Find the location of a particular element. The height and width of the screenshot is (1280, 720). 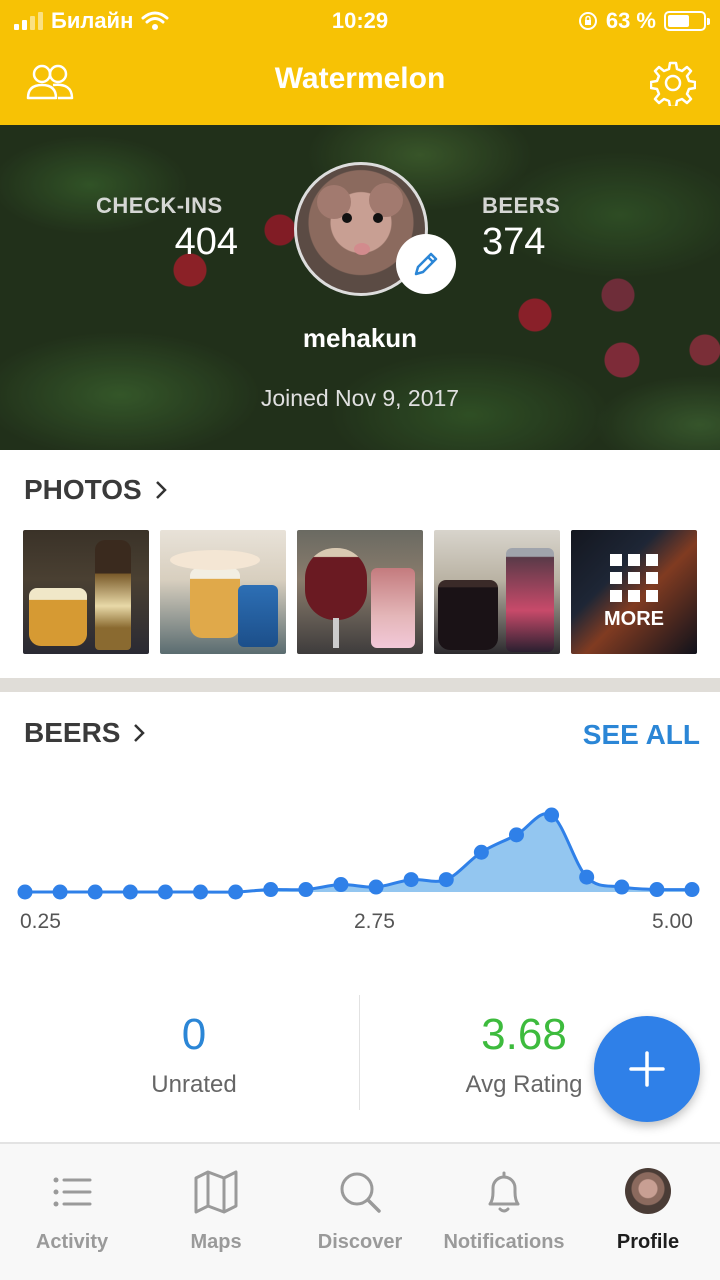

rotation-lock-icon is located at coordinates (587, 21).